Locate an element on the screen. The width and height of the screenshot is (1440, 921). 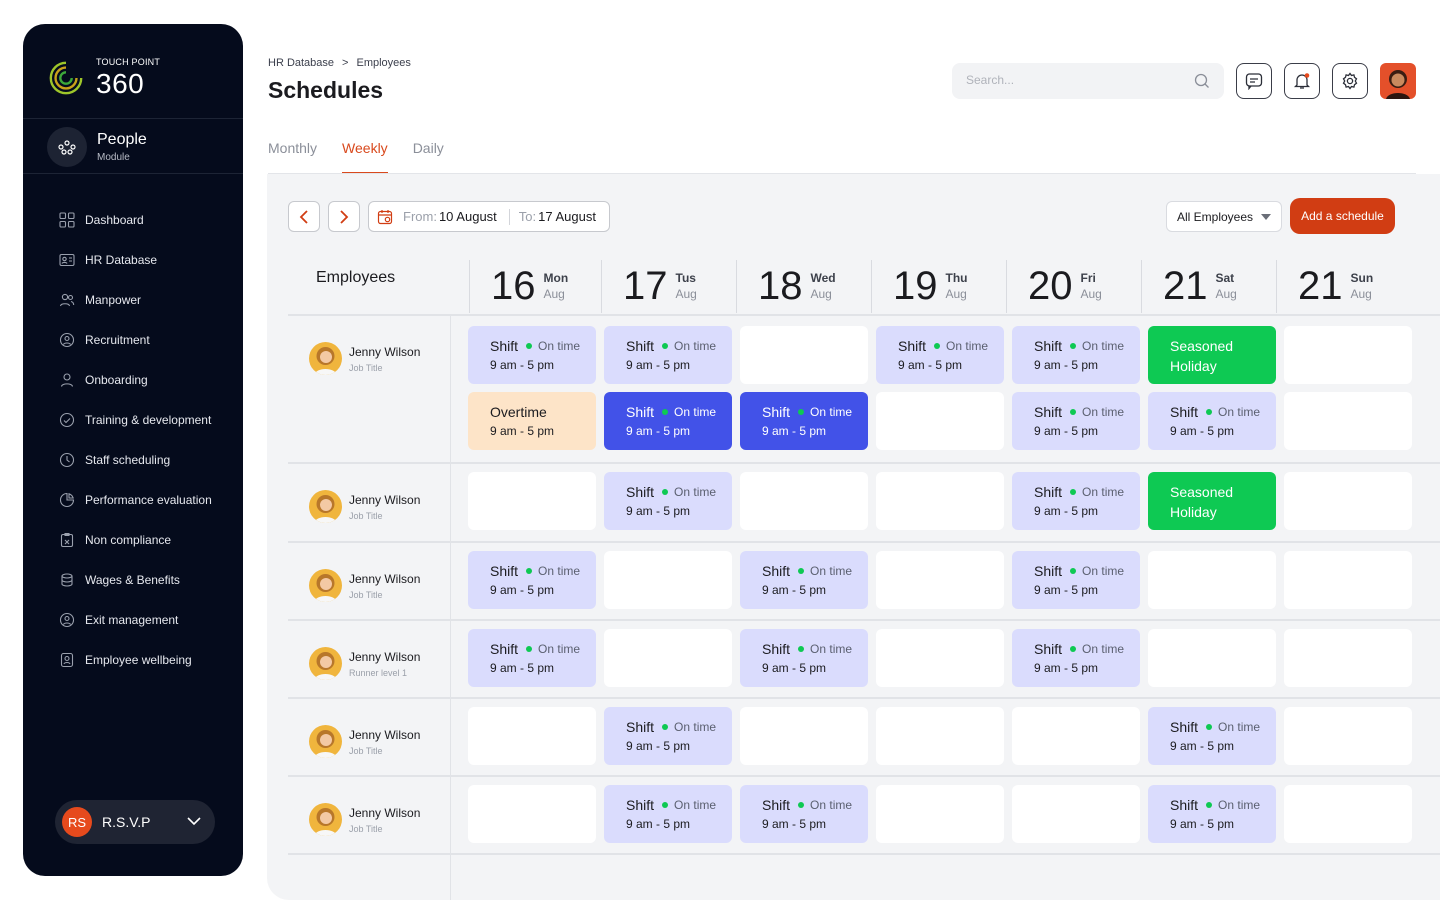
shift-header: Shift On time is located at coordinates (679, 491).